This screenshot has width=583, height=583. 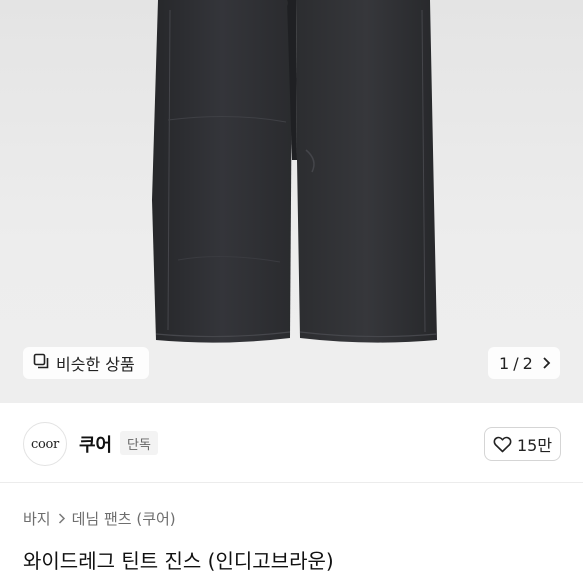 I want to click on breadcrumb: 바지 데님 팬츠 (쿠어), so click(x=99, y=518).